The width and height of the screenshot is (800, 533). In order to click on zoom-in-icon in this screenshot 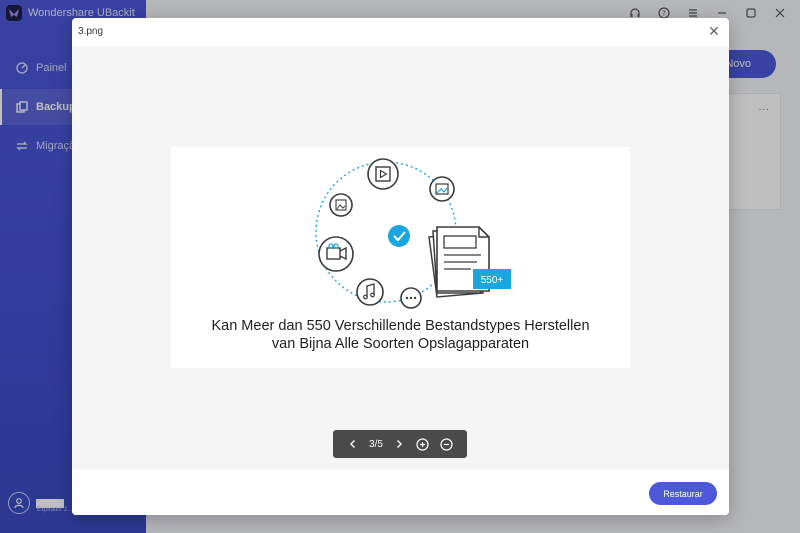, I will do `click(423, 444)`.